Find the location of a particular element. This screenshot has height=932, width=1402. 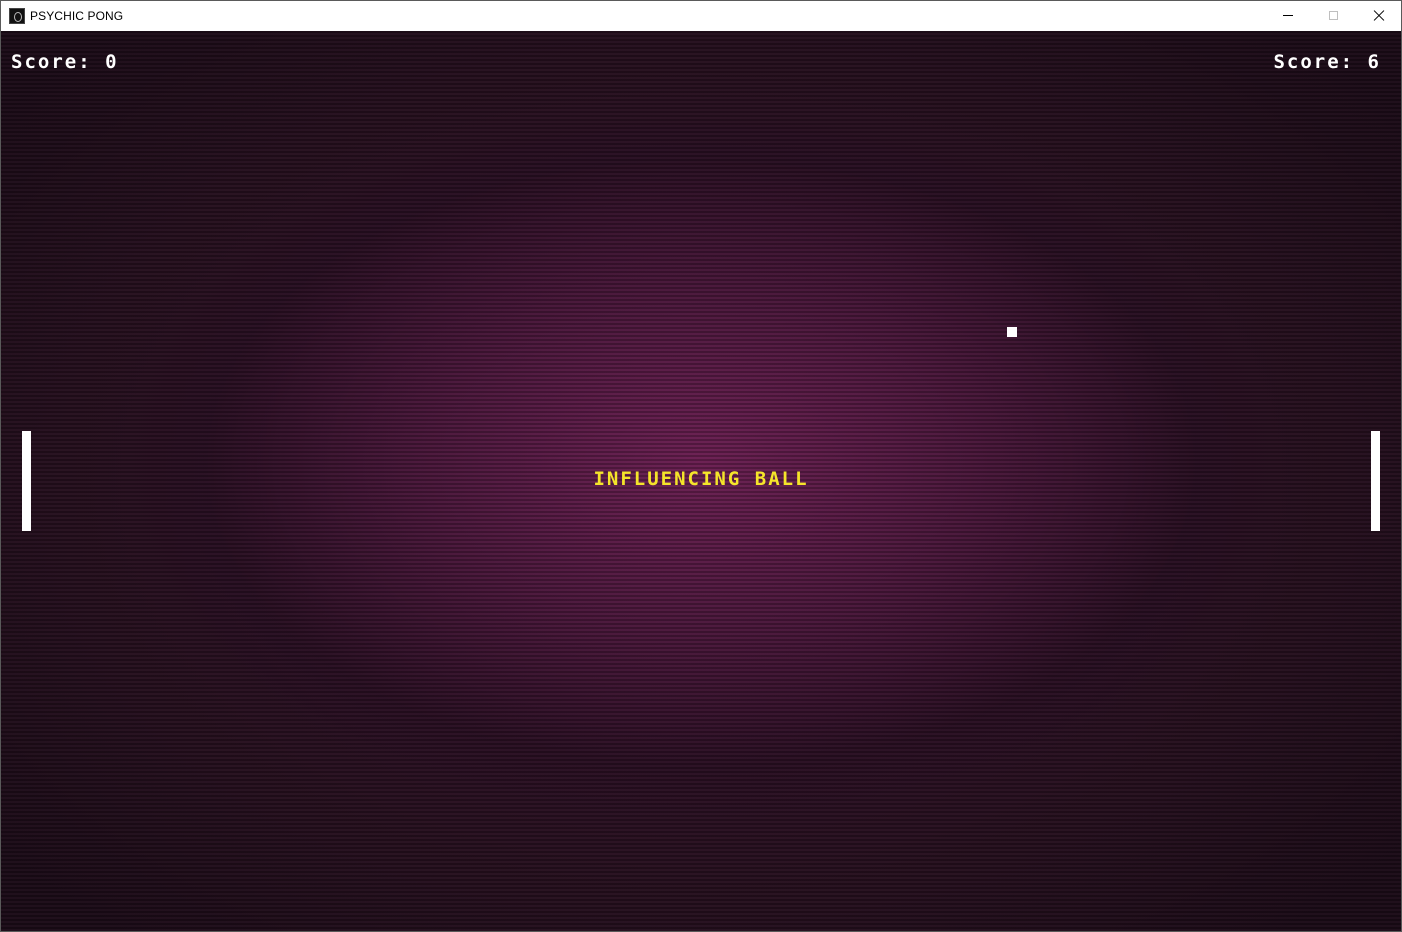

app-icon is located at coordinates (17, 16).